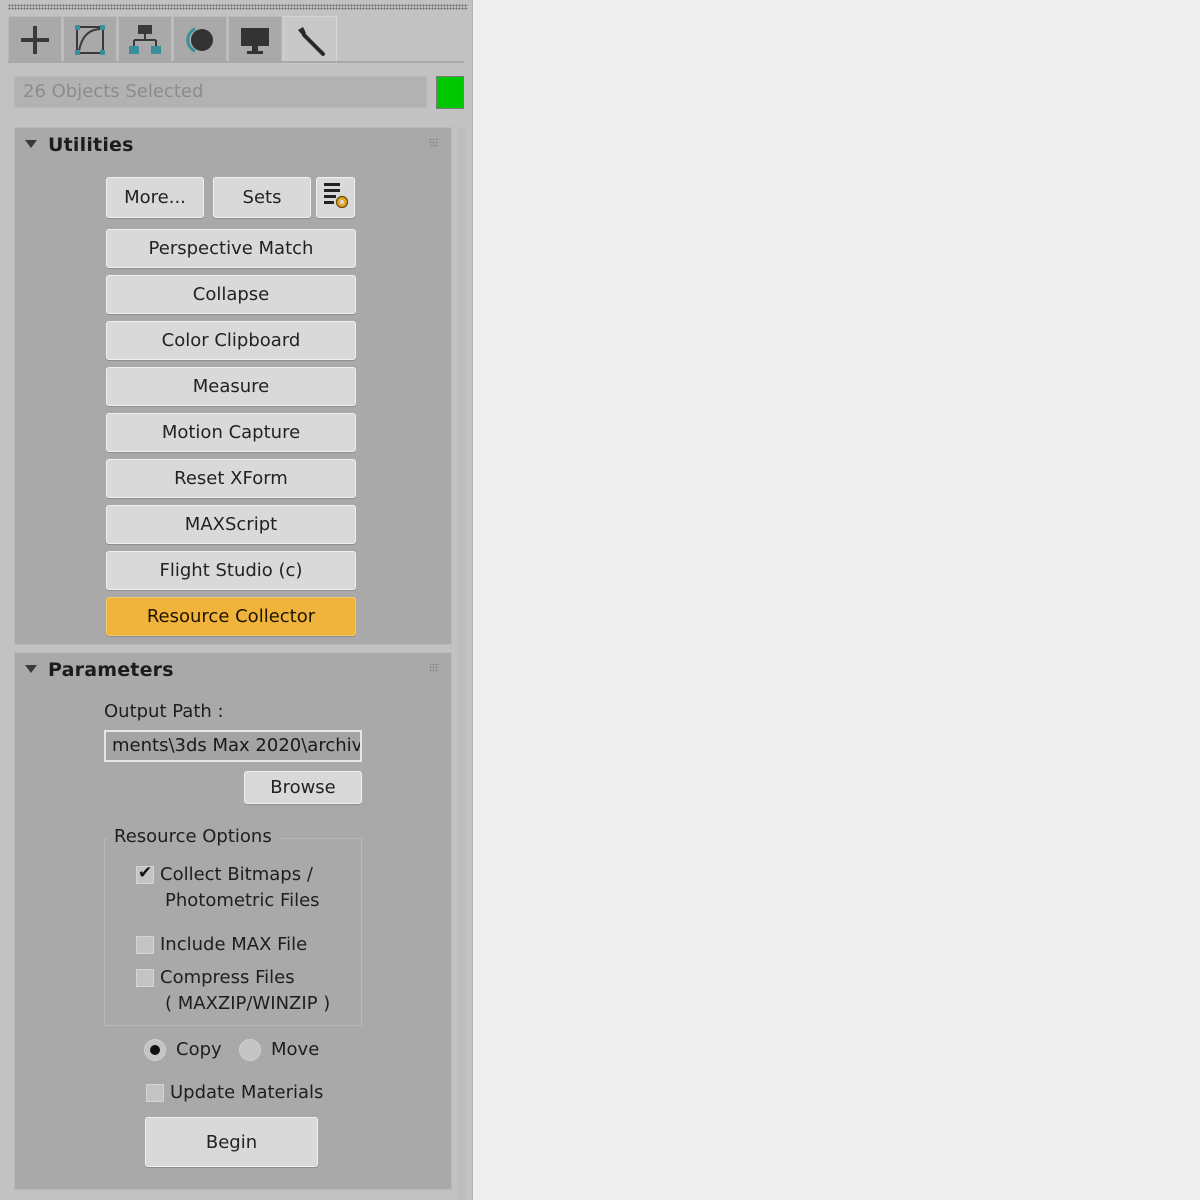 The height and width of the screenshot is (1200, 1200). Describe the element at coordinates (242, 900) in the screenshot. I see `collect-bitmaps-label-line2: Photometric Files` at that location.